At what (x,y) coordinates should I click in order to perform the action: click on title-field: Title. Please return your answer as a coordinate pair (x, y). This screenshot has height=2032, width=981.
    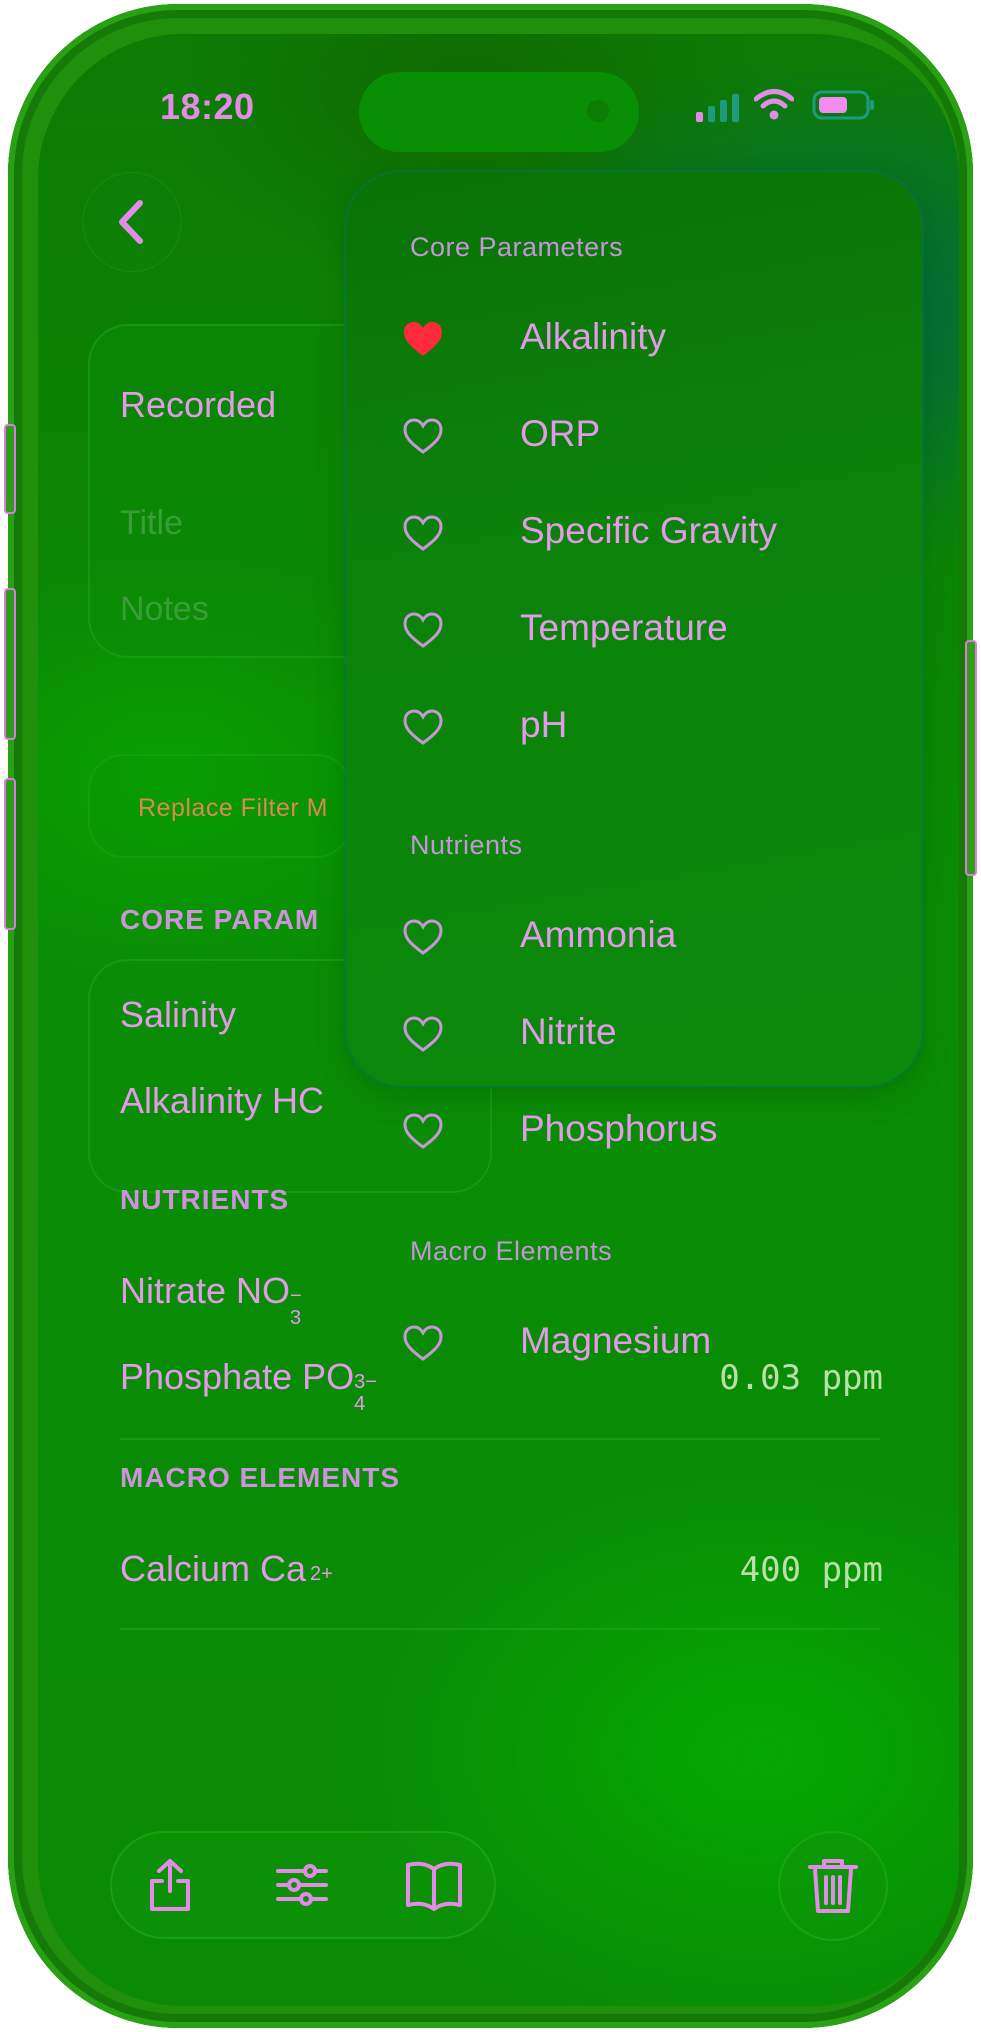
    Looking at the image, I should click on (151, 523).